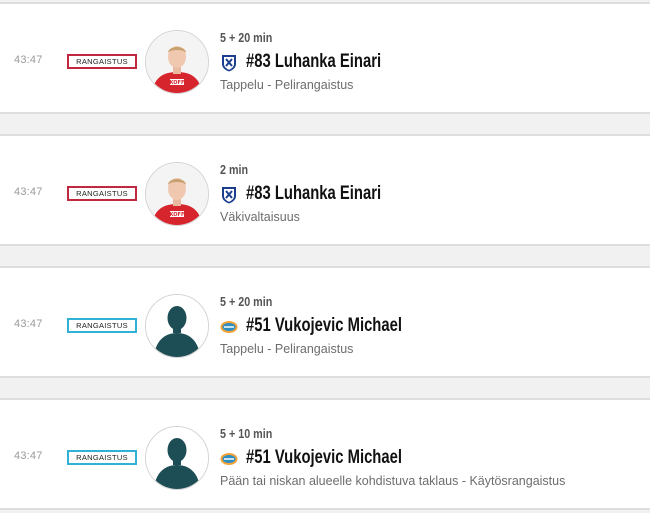 Image resolution: width=650 pixels, height=513 pixels. Describe the element at coordinates (260, 217) in the screenshot. I see `penalty-description: Väkivaltaisuus` at that location.